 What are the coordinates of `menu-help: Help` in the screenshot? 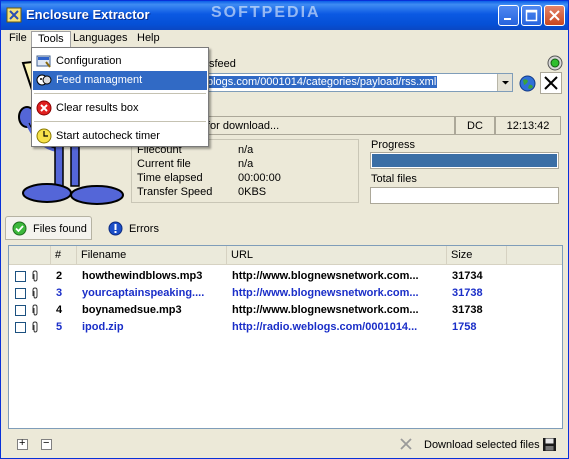 It's located at (148, 39).